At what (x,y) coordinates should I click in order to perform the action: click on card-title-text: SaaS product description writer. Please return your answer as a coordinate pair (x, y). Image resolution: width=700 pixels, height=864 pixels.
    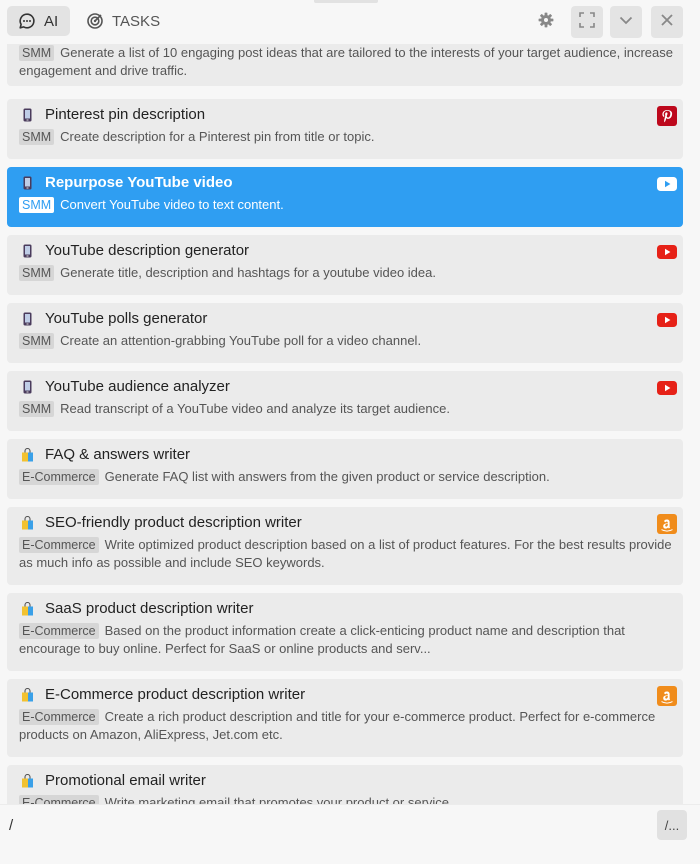
    Looking at the image, I should click on (149, 608).